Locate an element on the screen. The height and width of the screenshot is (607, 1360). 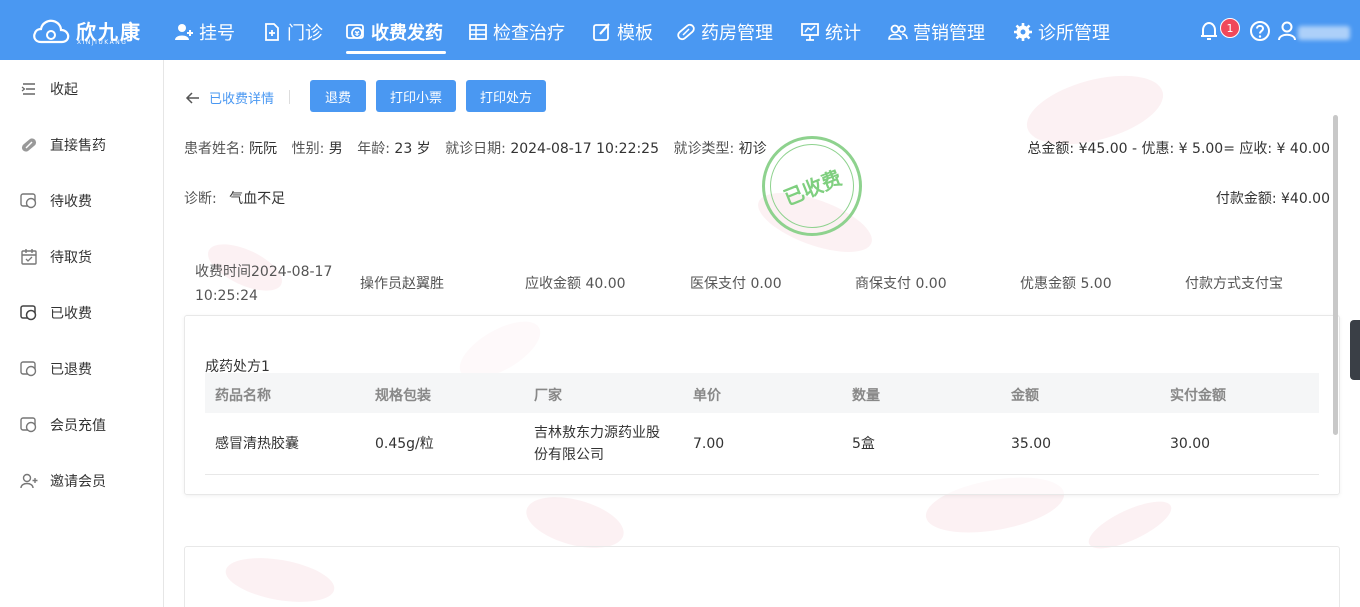
sidebar-item-pending-pickup: 待取货 is located at coordinates (56, 257).